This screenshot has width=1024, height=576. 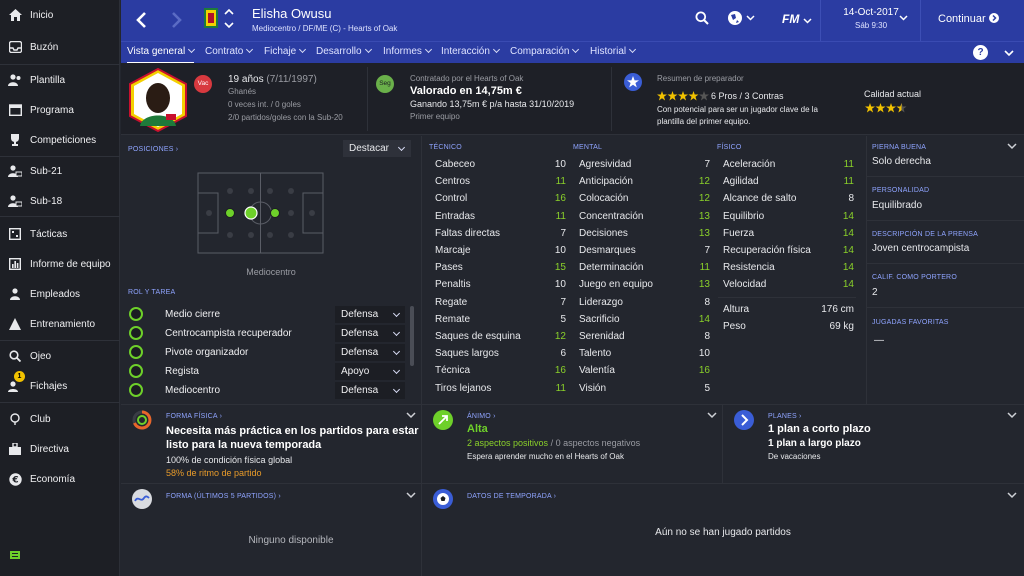 What do you see at coordinates (211, 19) in the screenshot?
I see `club-crest-icon` at bounding box center [211, 19].